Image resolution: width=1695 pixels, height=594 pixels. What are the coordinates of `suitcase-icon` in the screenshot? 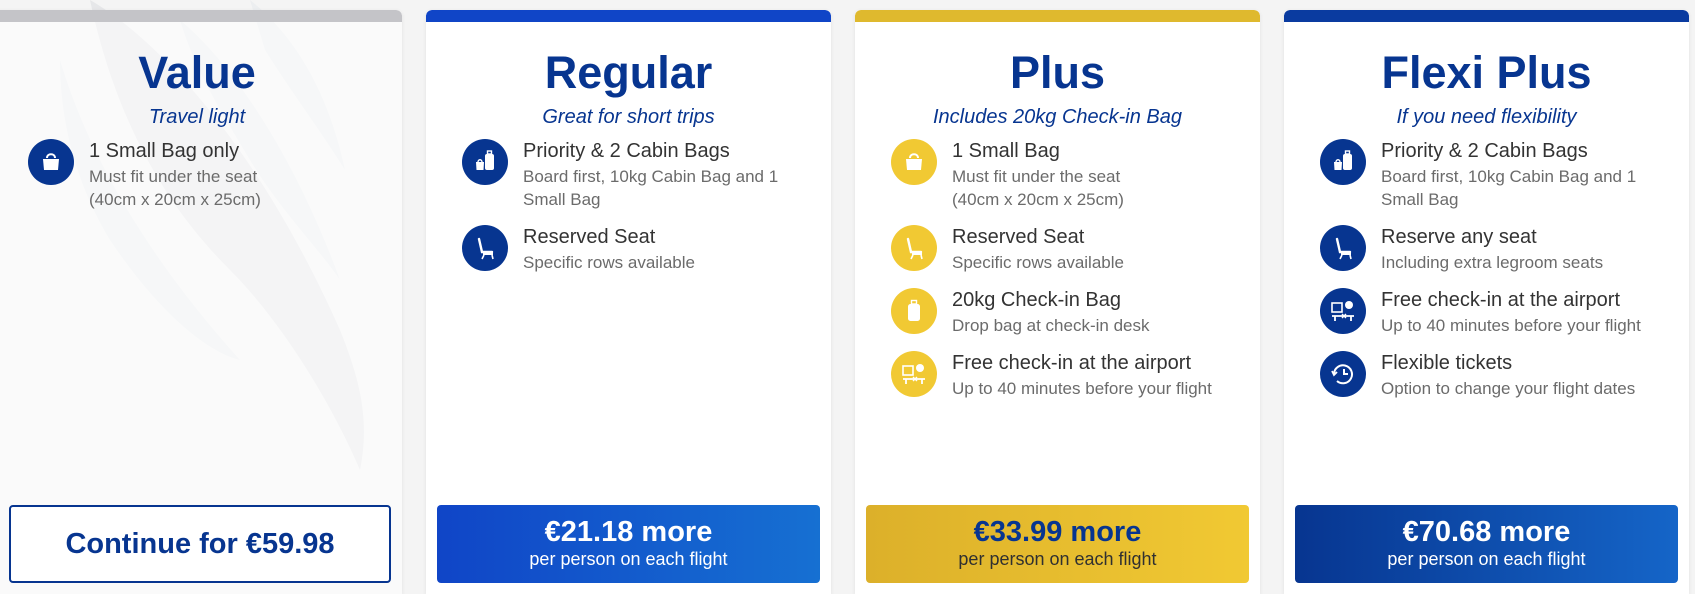 It's located at (914, 311).